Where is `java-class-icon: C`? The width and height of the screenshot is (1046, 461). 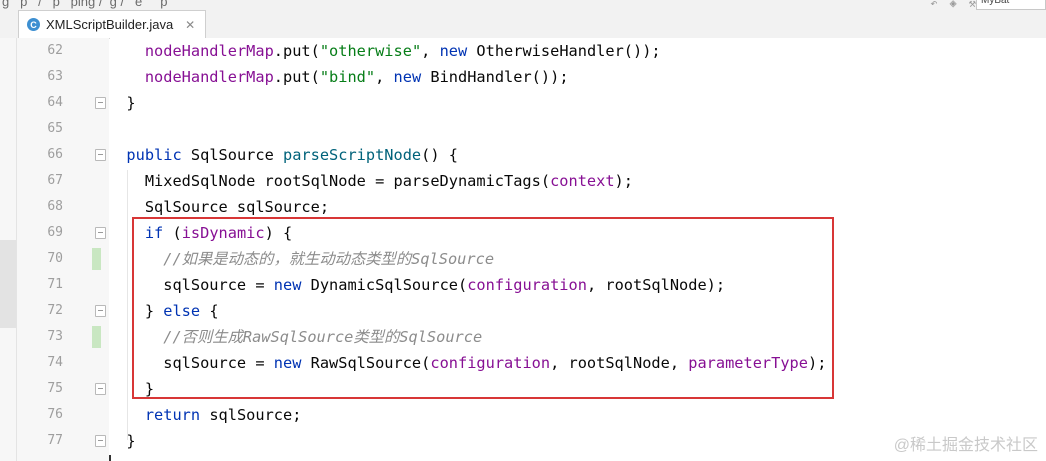 java-class-icon: C is located at coordinates (33, 24).